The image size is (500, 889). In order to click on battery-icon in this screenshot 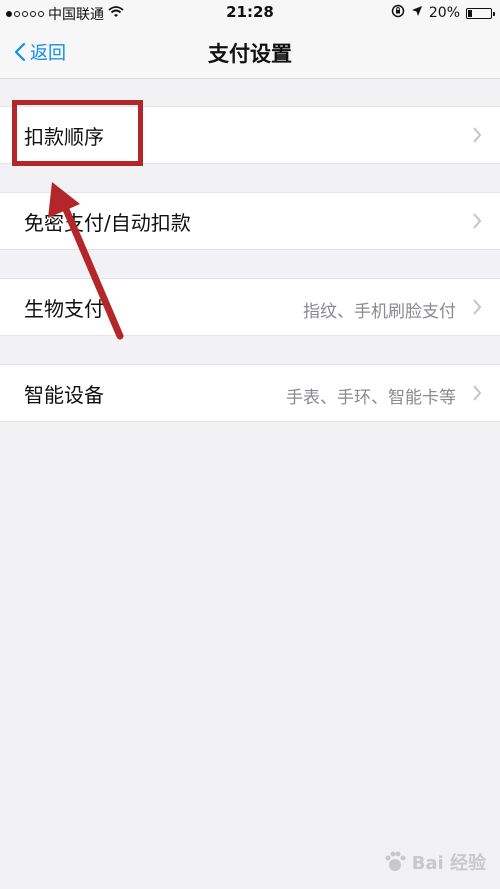, I will do `click(480, 13)`.